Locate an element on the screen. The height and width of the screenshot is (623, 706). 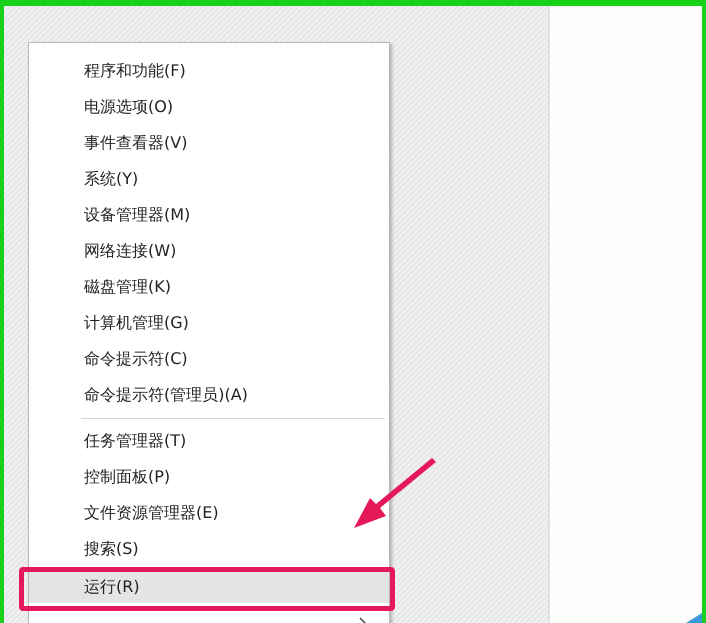
menu-item: 网络连接(W) is located at coordinates (209, 251).